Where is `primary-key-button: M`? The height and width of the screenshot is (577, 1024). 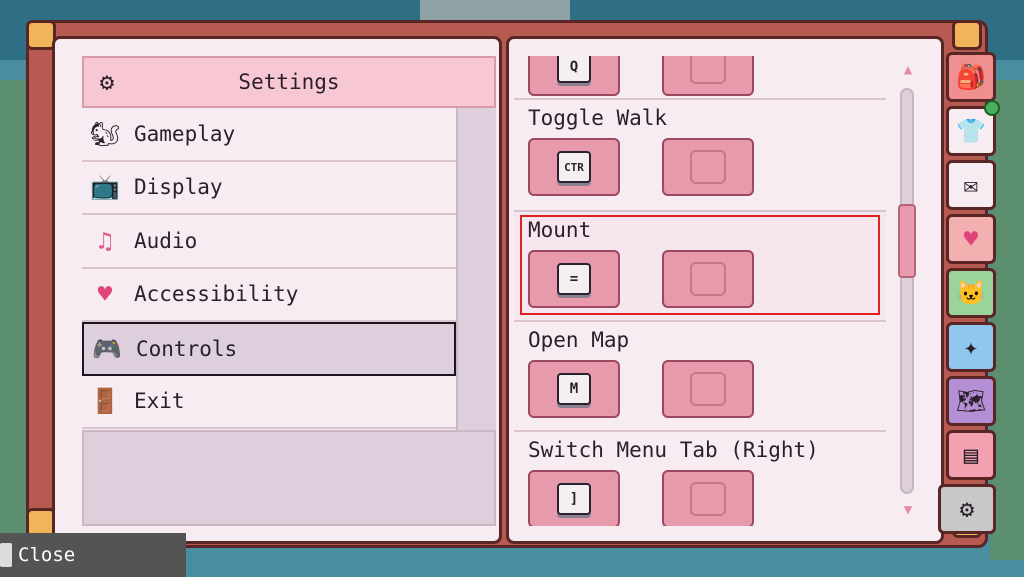 primary-key-button: M is located at coordinates (574, 389).